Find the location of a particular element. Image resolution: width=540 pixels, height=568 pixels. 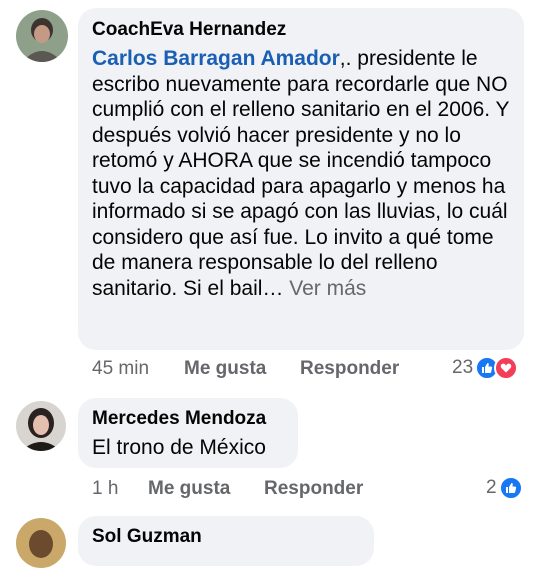

reaction-count: 2 is located at coordinates (491, 487).